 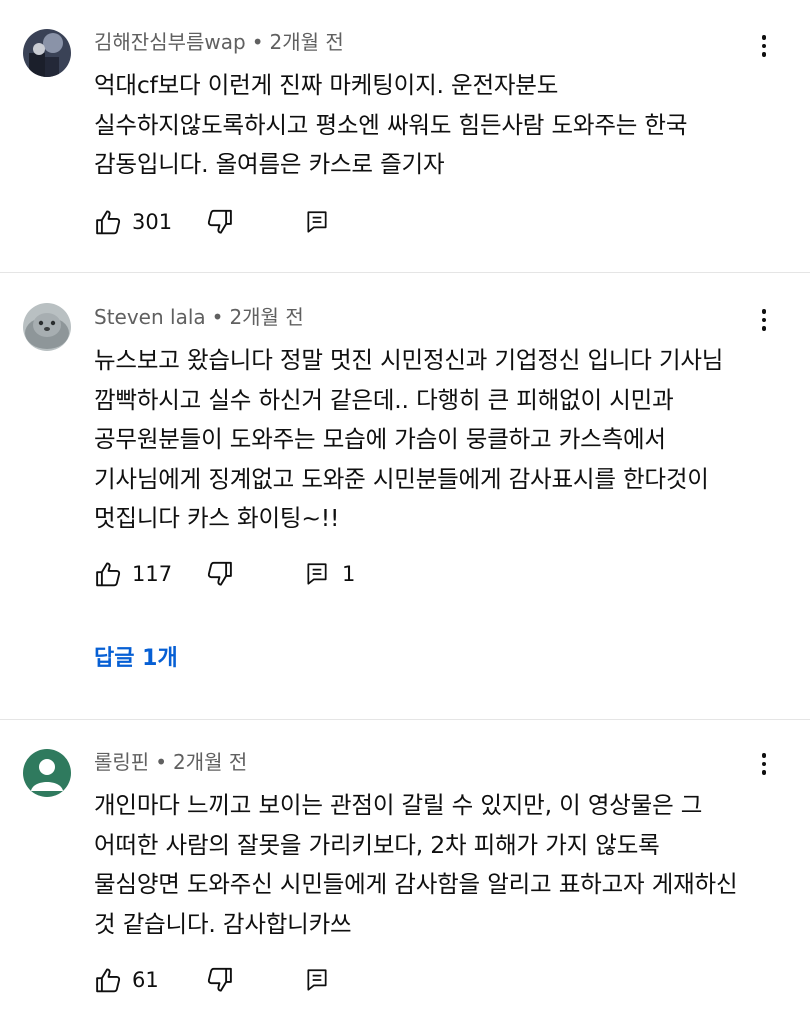 What do you see at coordinates (420, 762) in the screenshot?
I see `comment-meta: 롤링핀 • 2개월 전` at bounding box center [420, 762].